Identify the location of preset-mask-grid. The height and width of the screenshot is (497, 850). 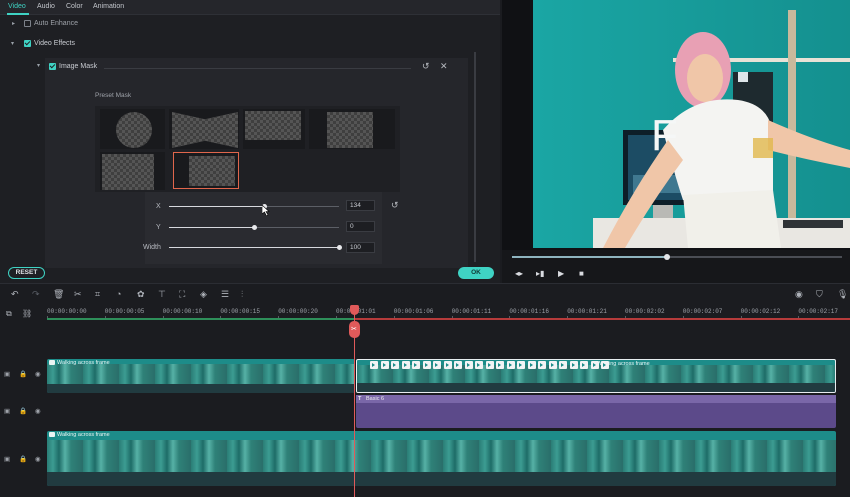
(247, 149).